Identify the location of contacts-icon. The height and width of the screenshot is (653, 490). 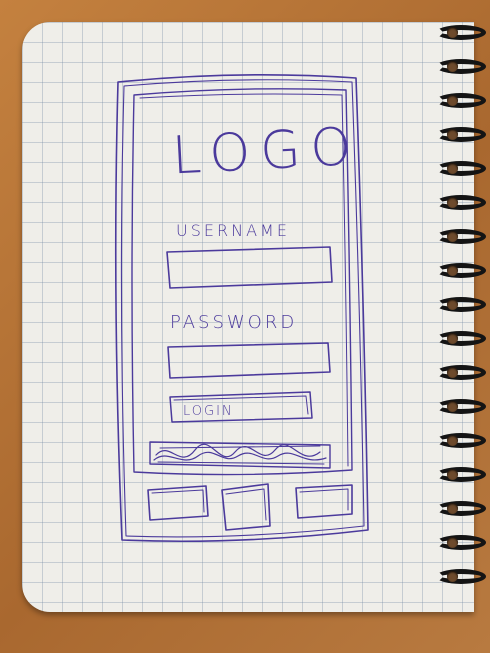
(246, 507).